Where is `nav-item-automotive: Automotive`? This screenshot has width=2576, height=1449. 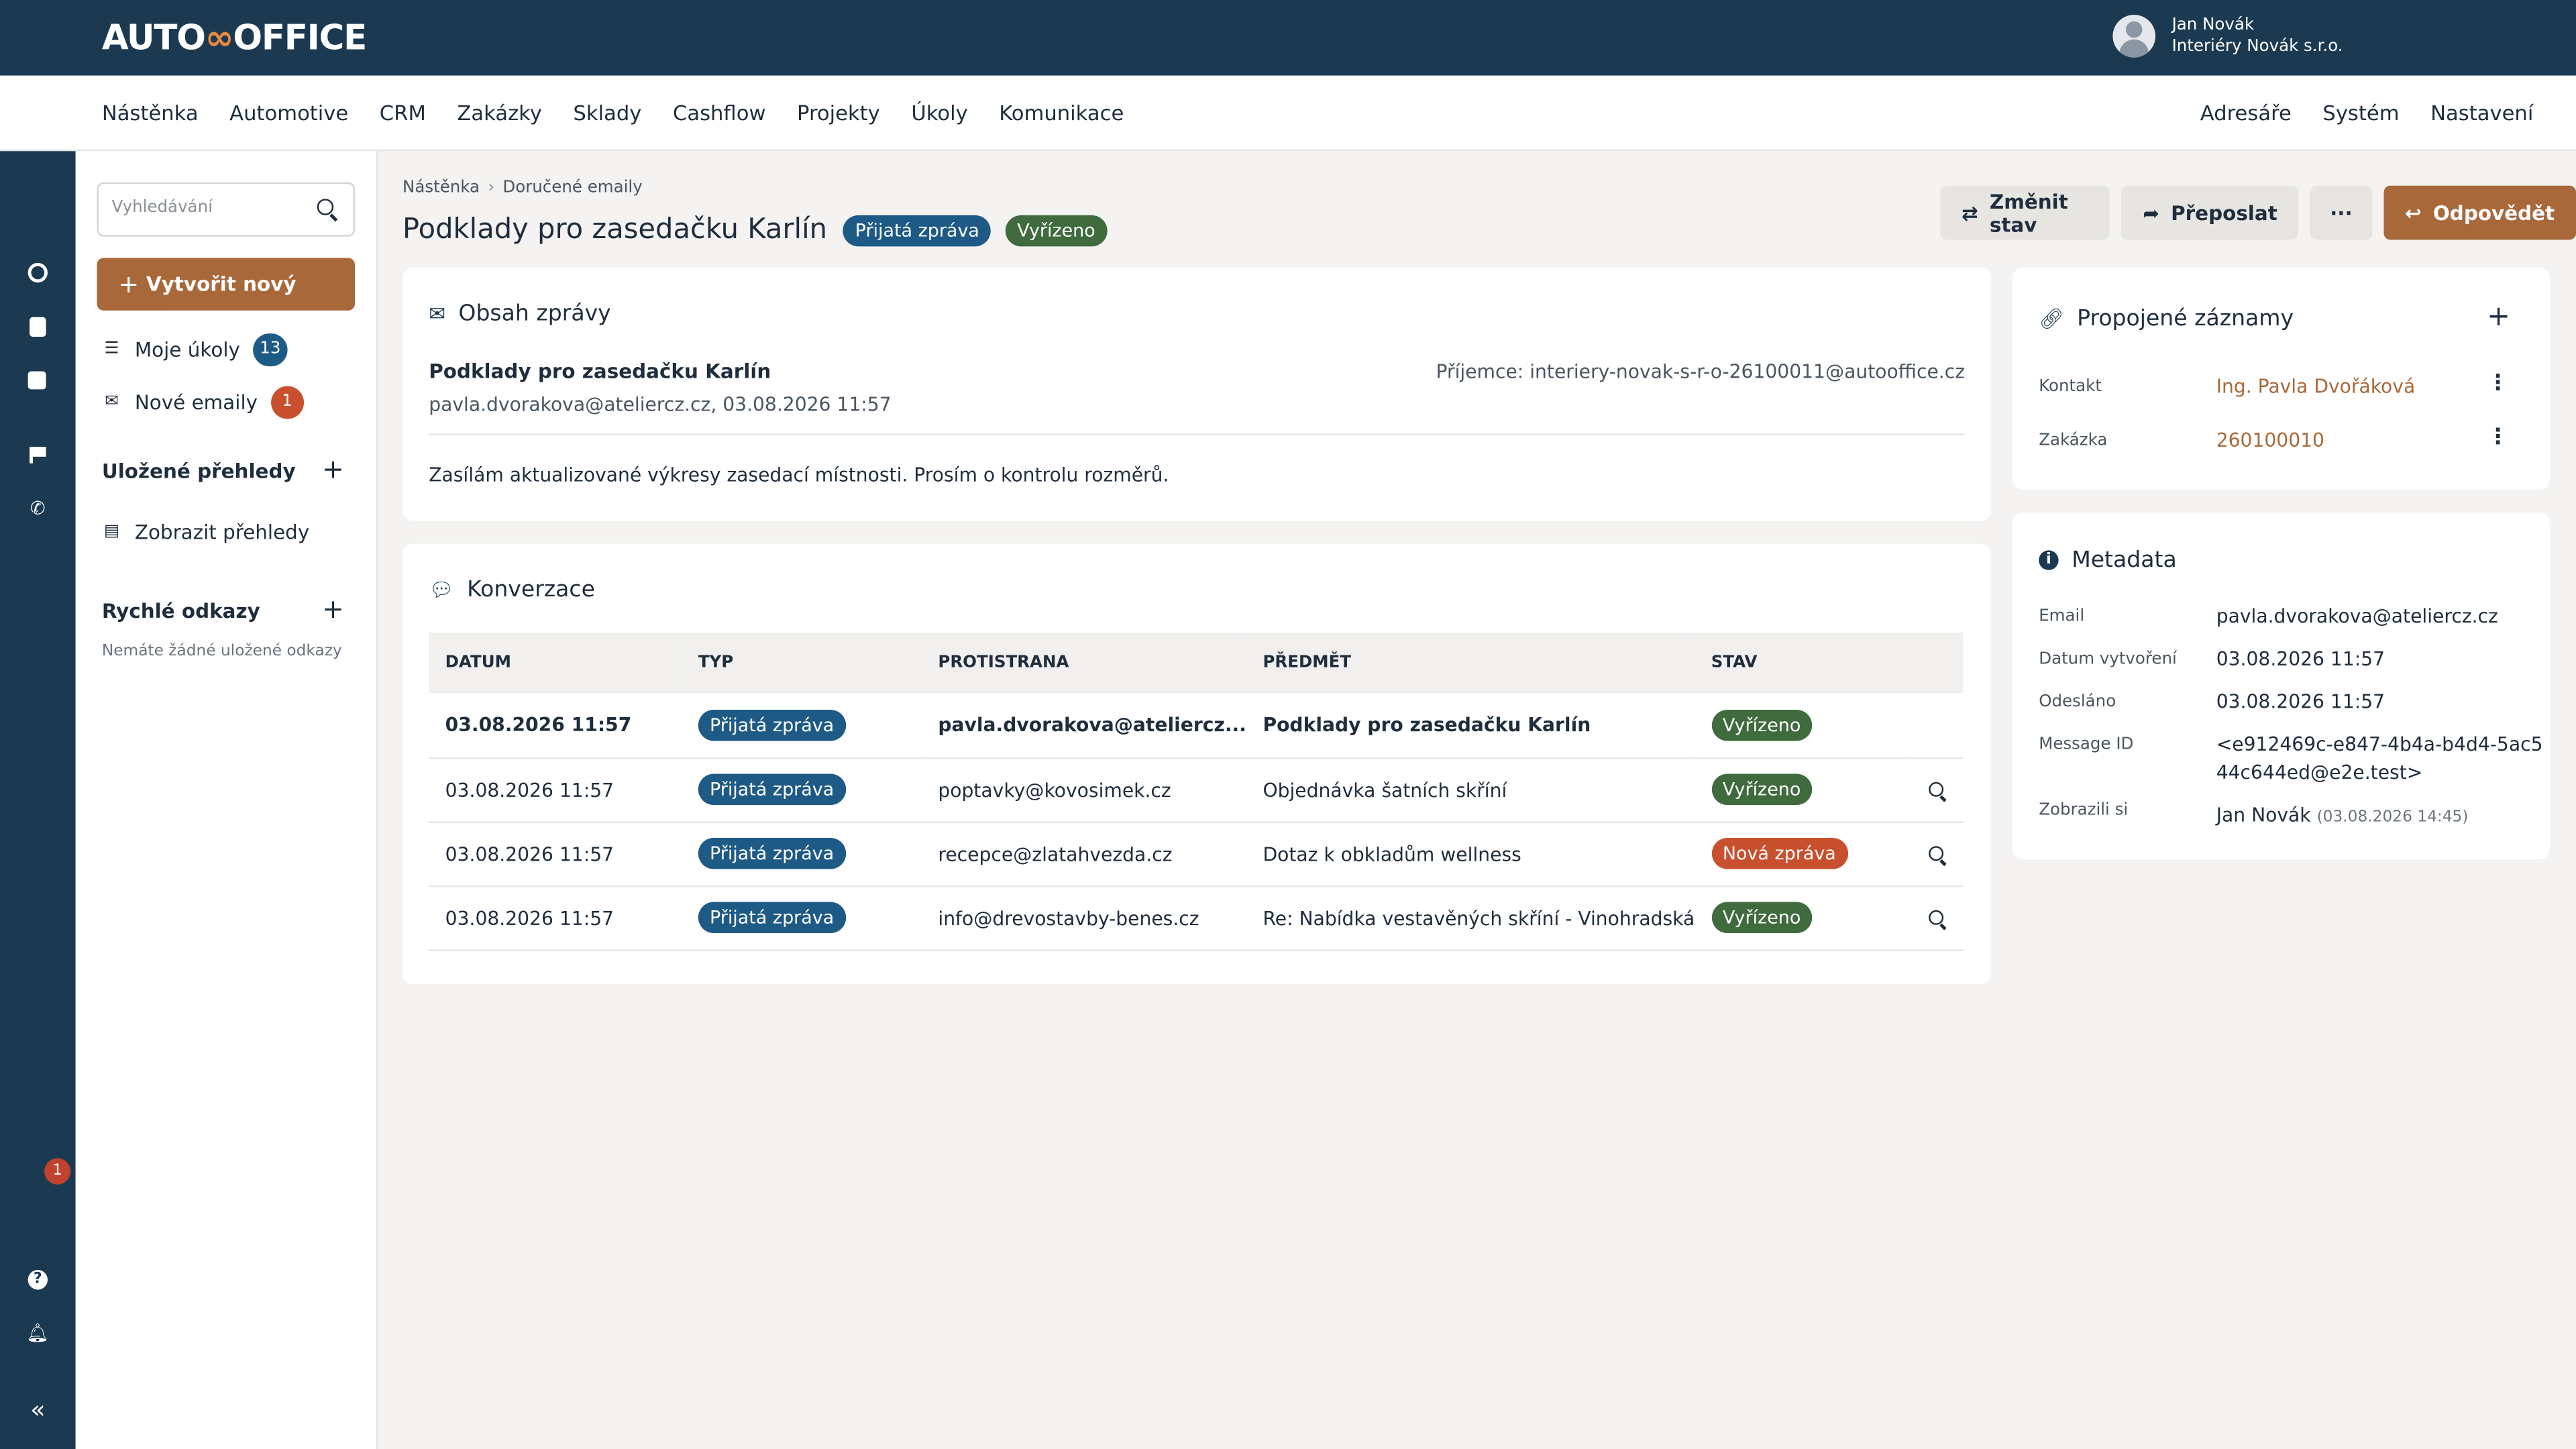
nav-item-automotive: Automotive is located at coordinates (288, 112).